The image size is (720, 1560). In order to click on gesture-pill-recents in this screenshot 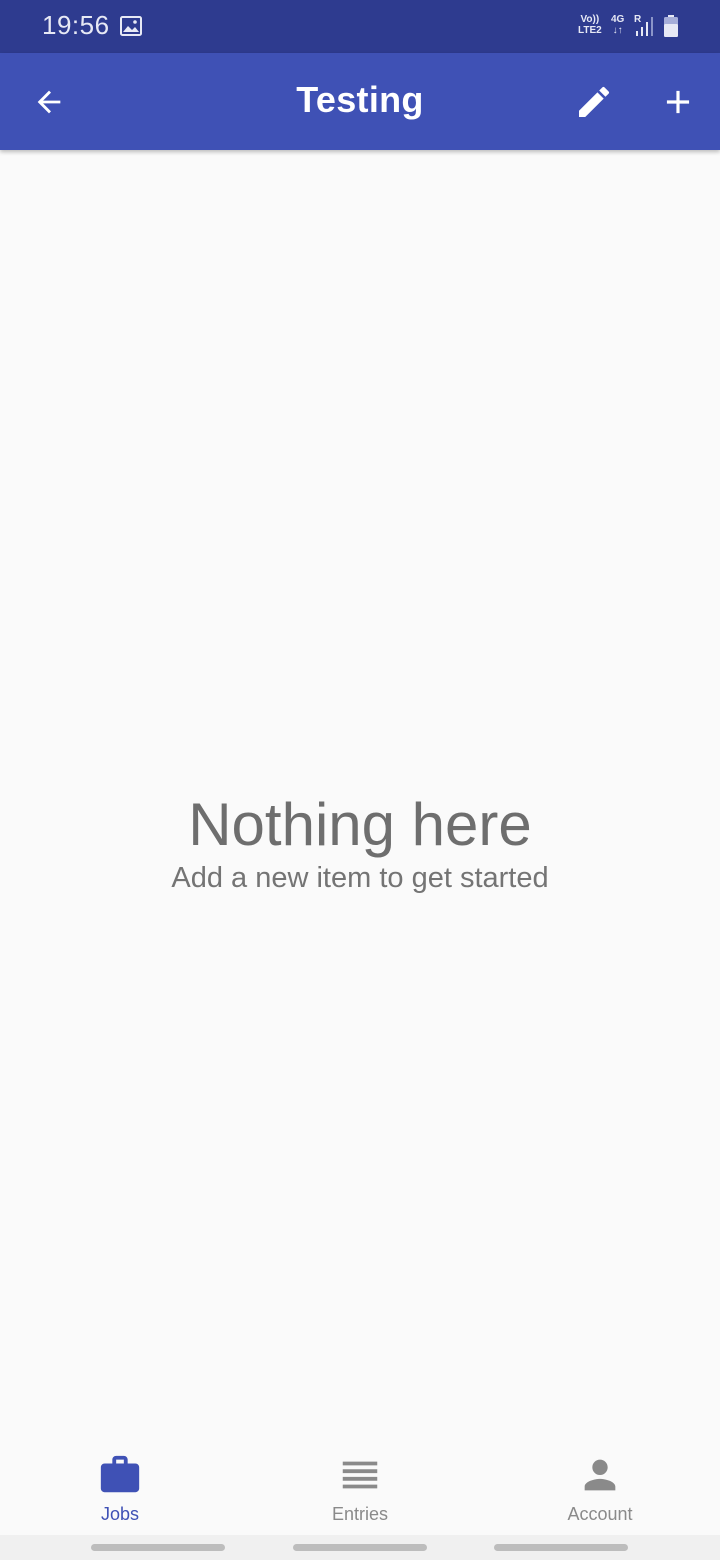, I will do `click(158, 1547)`.